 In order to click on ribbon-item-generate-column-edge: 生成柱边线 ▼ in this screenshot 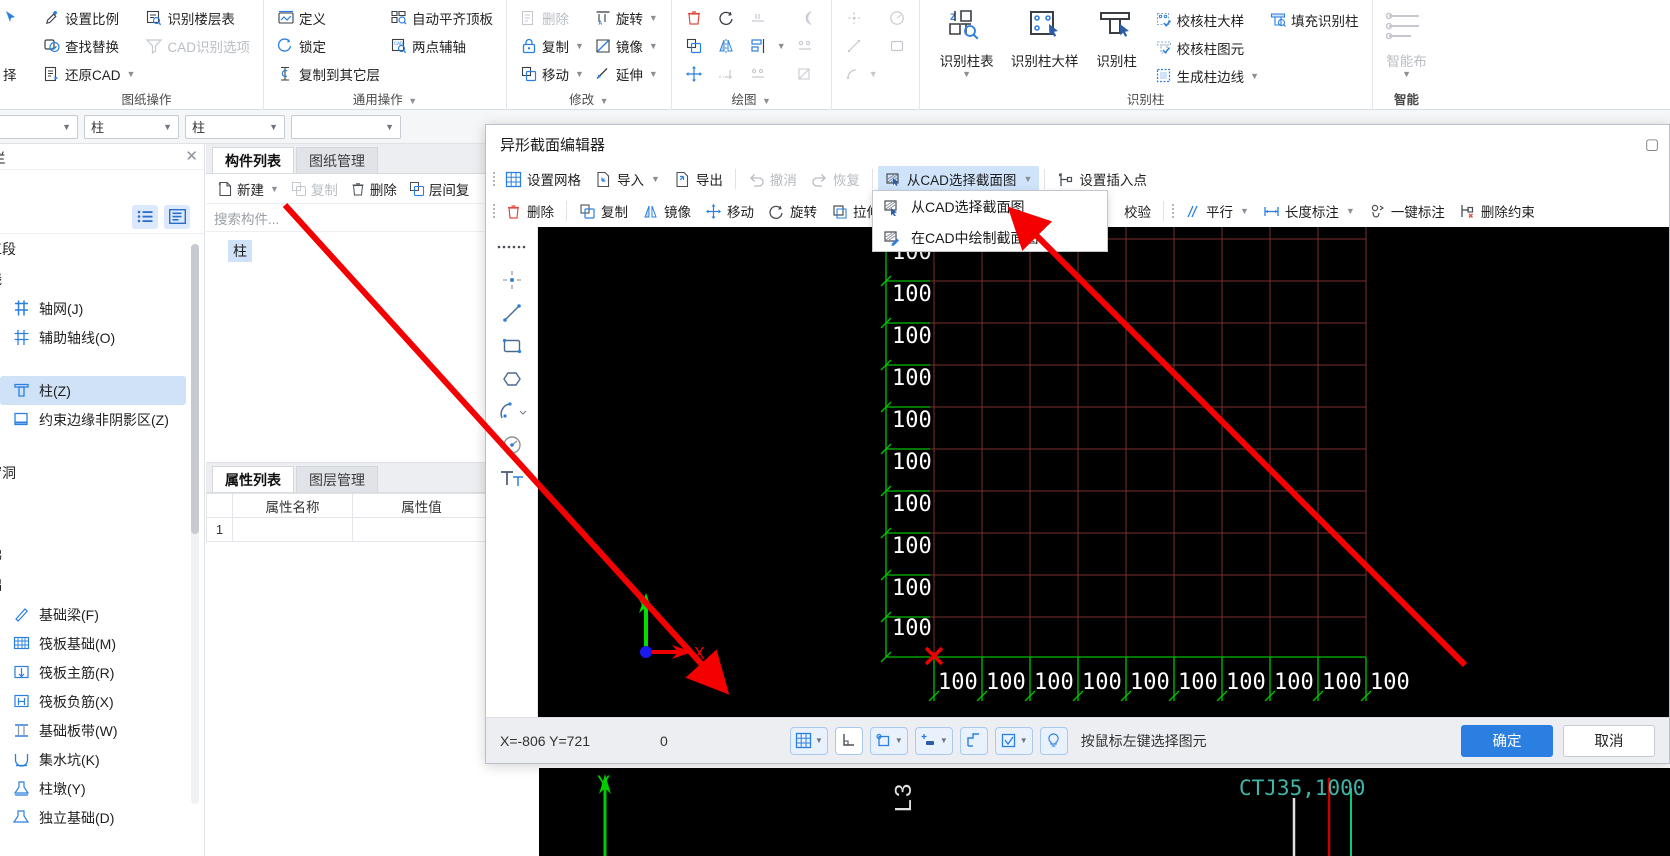, I will do `click(1207, 76)`.